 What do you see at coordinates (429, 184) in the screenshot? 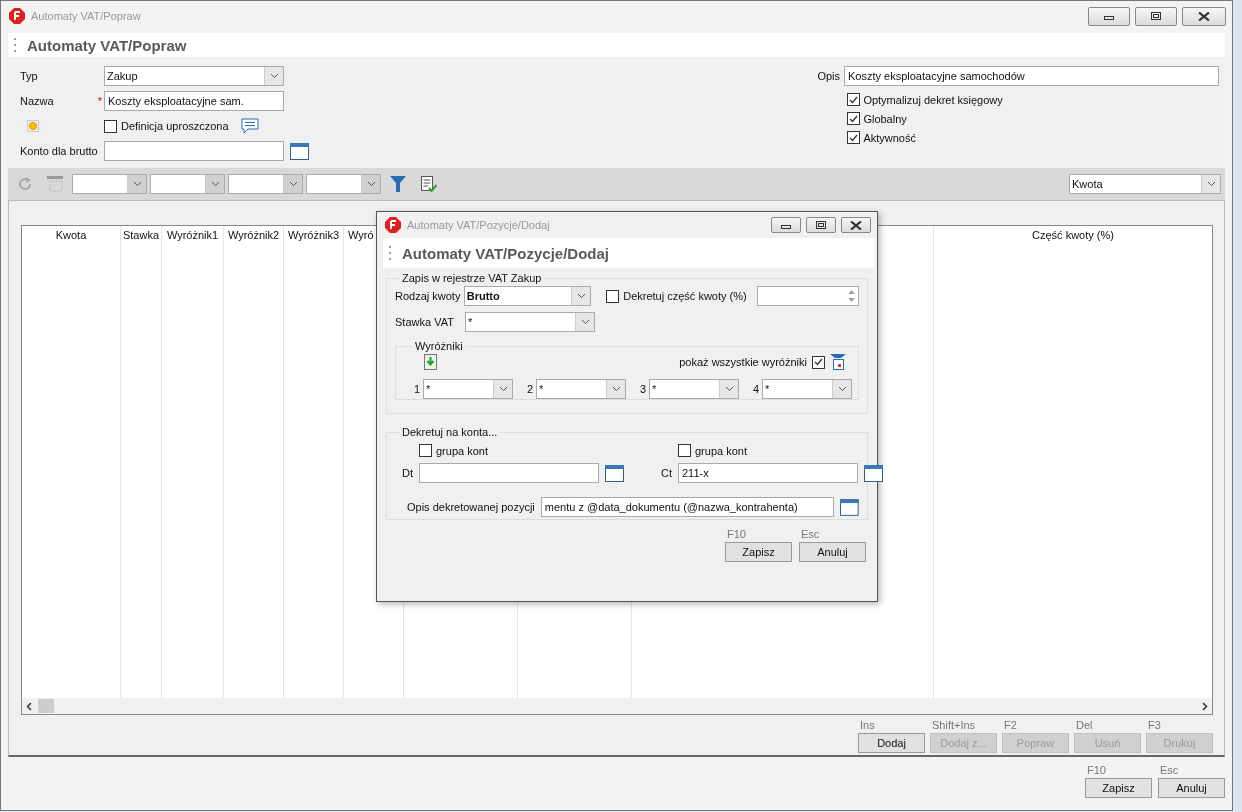
I see `document-check-icon` at bounding box center [429, 184].